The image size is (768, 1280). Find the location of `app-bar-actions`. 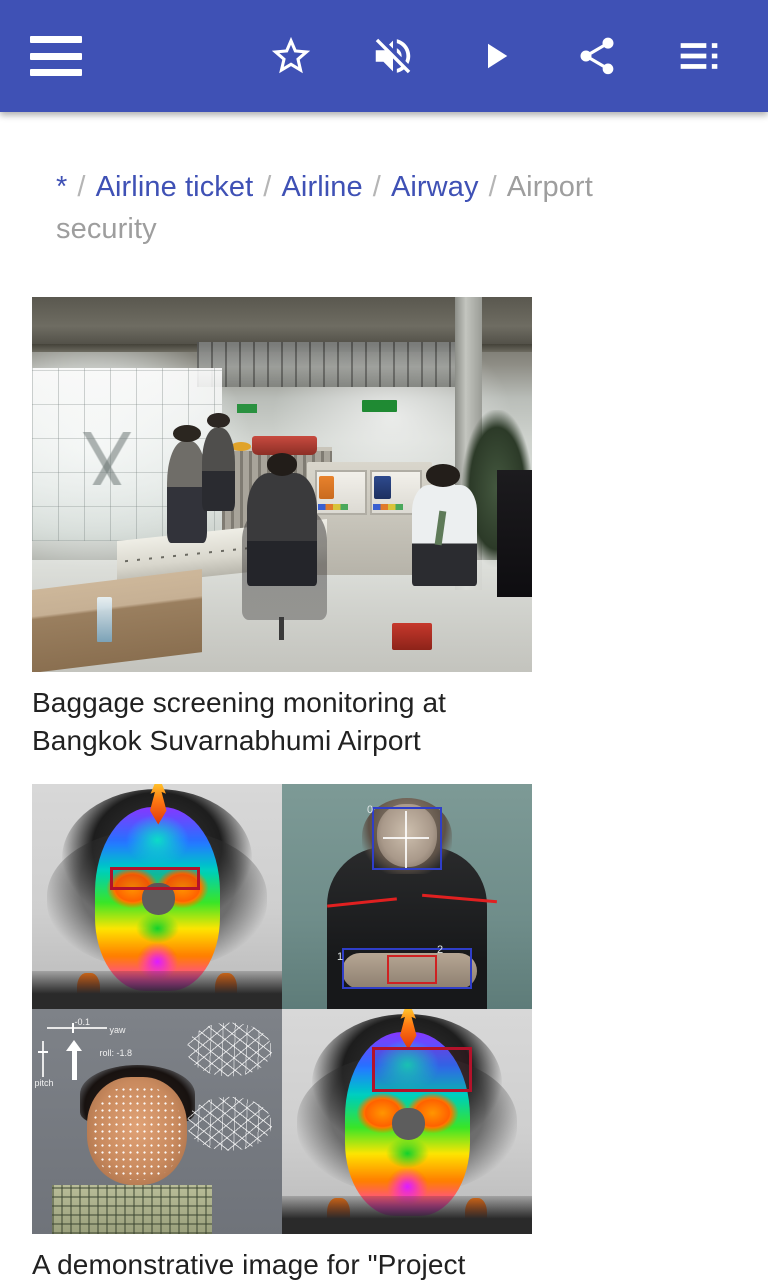

app-bar-actions is located at coordinates (505, 56).